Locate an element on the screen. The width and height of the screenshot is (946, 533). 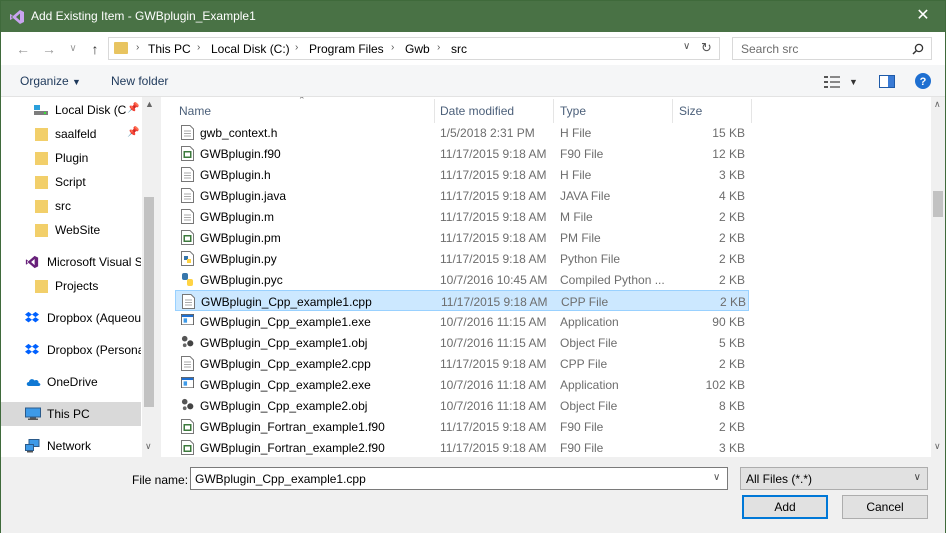
drive-icon is located at coordinates (41, 110).